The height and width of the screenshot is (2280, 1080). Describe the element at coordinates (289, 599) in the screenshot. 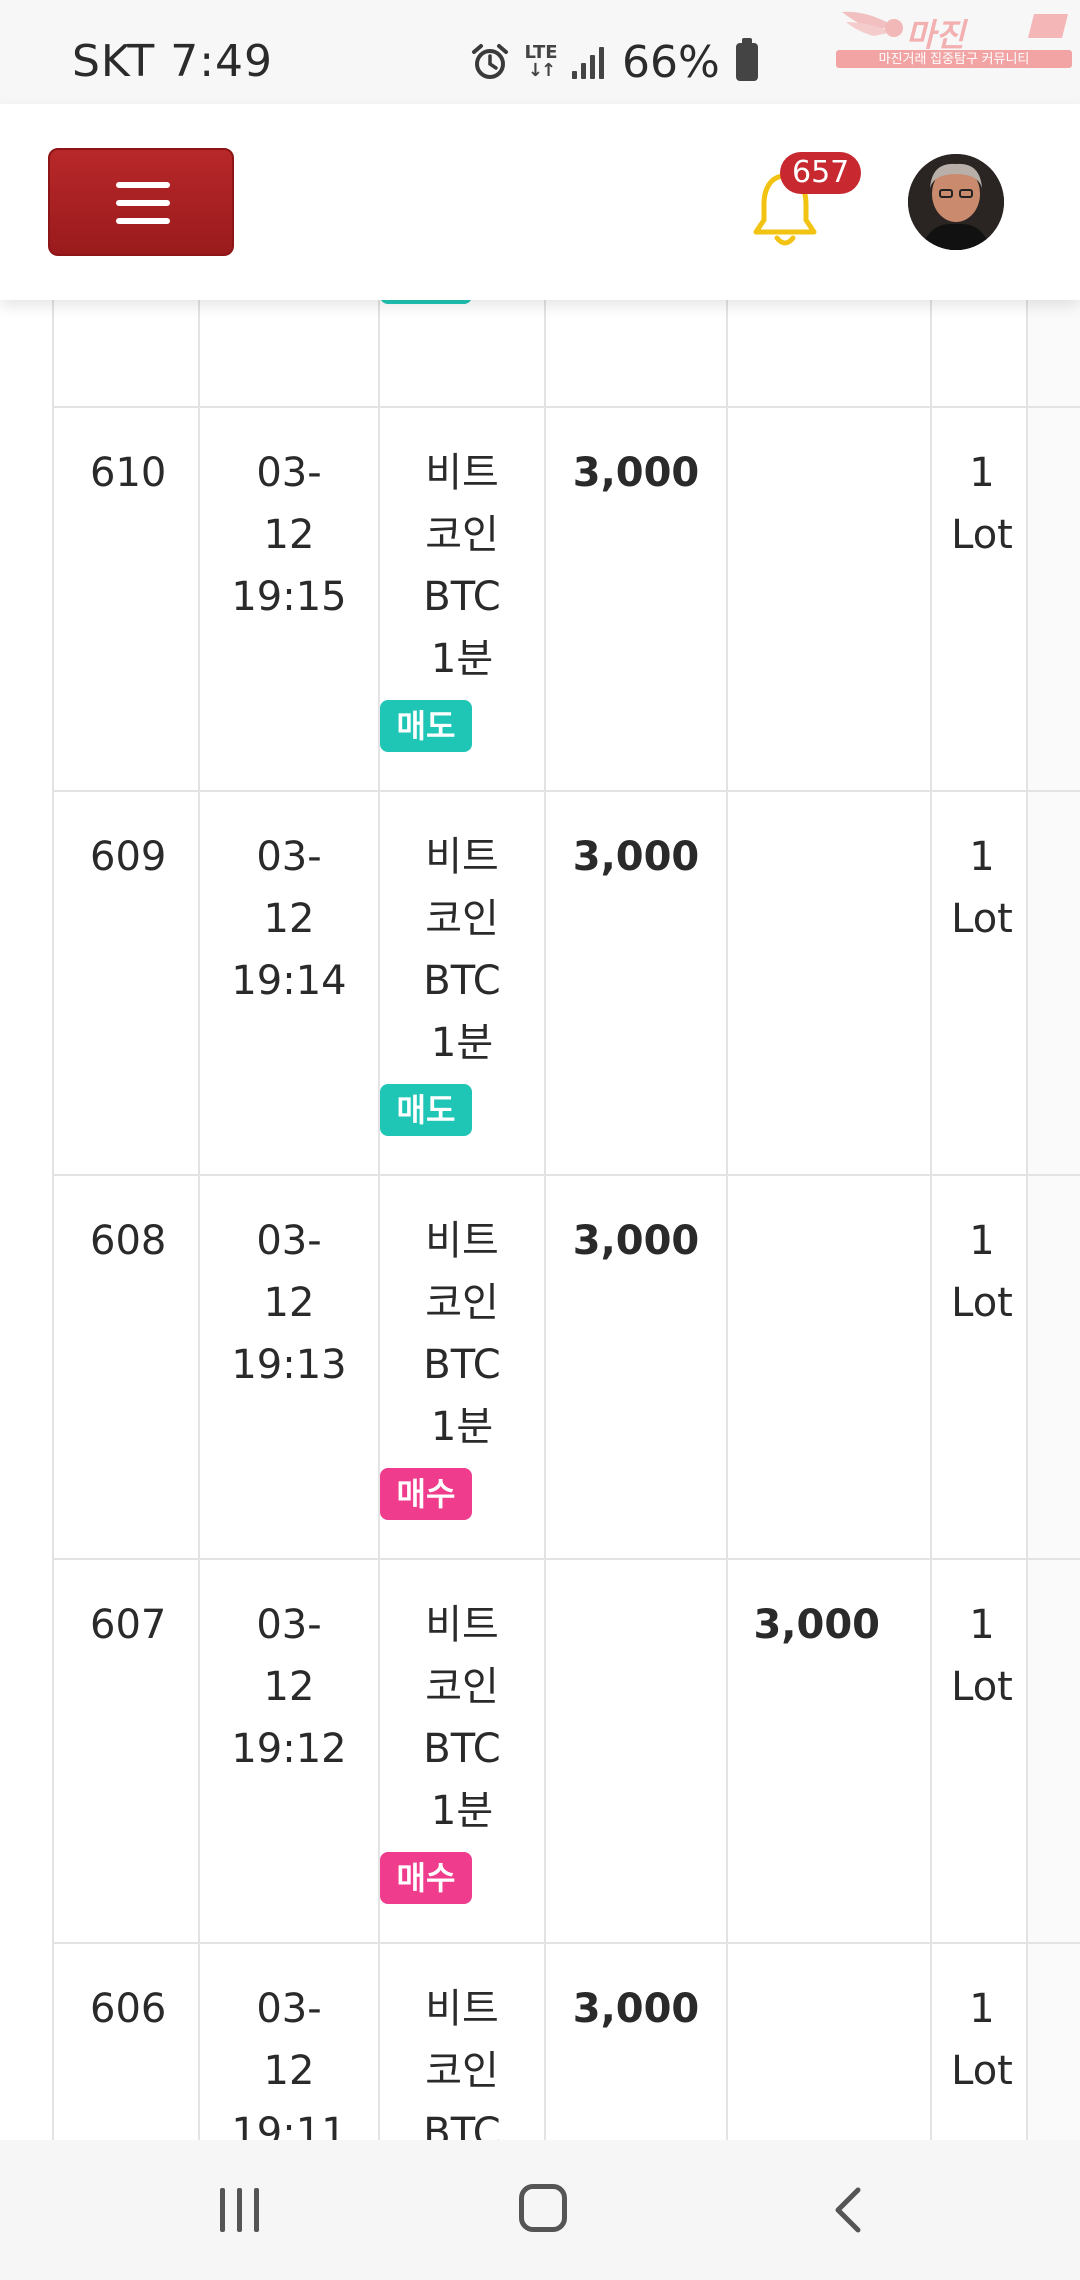

I see `cell-datetime: 03- 12 19:15` at that location.